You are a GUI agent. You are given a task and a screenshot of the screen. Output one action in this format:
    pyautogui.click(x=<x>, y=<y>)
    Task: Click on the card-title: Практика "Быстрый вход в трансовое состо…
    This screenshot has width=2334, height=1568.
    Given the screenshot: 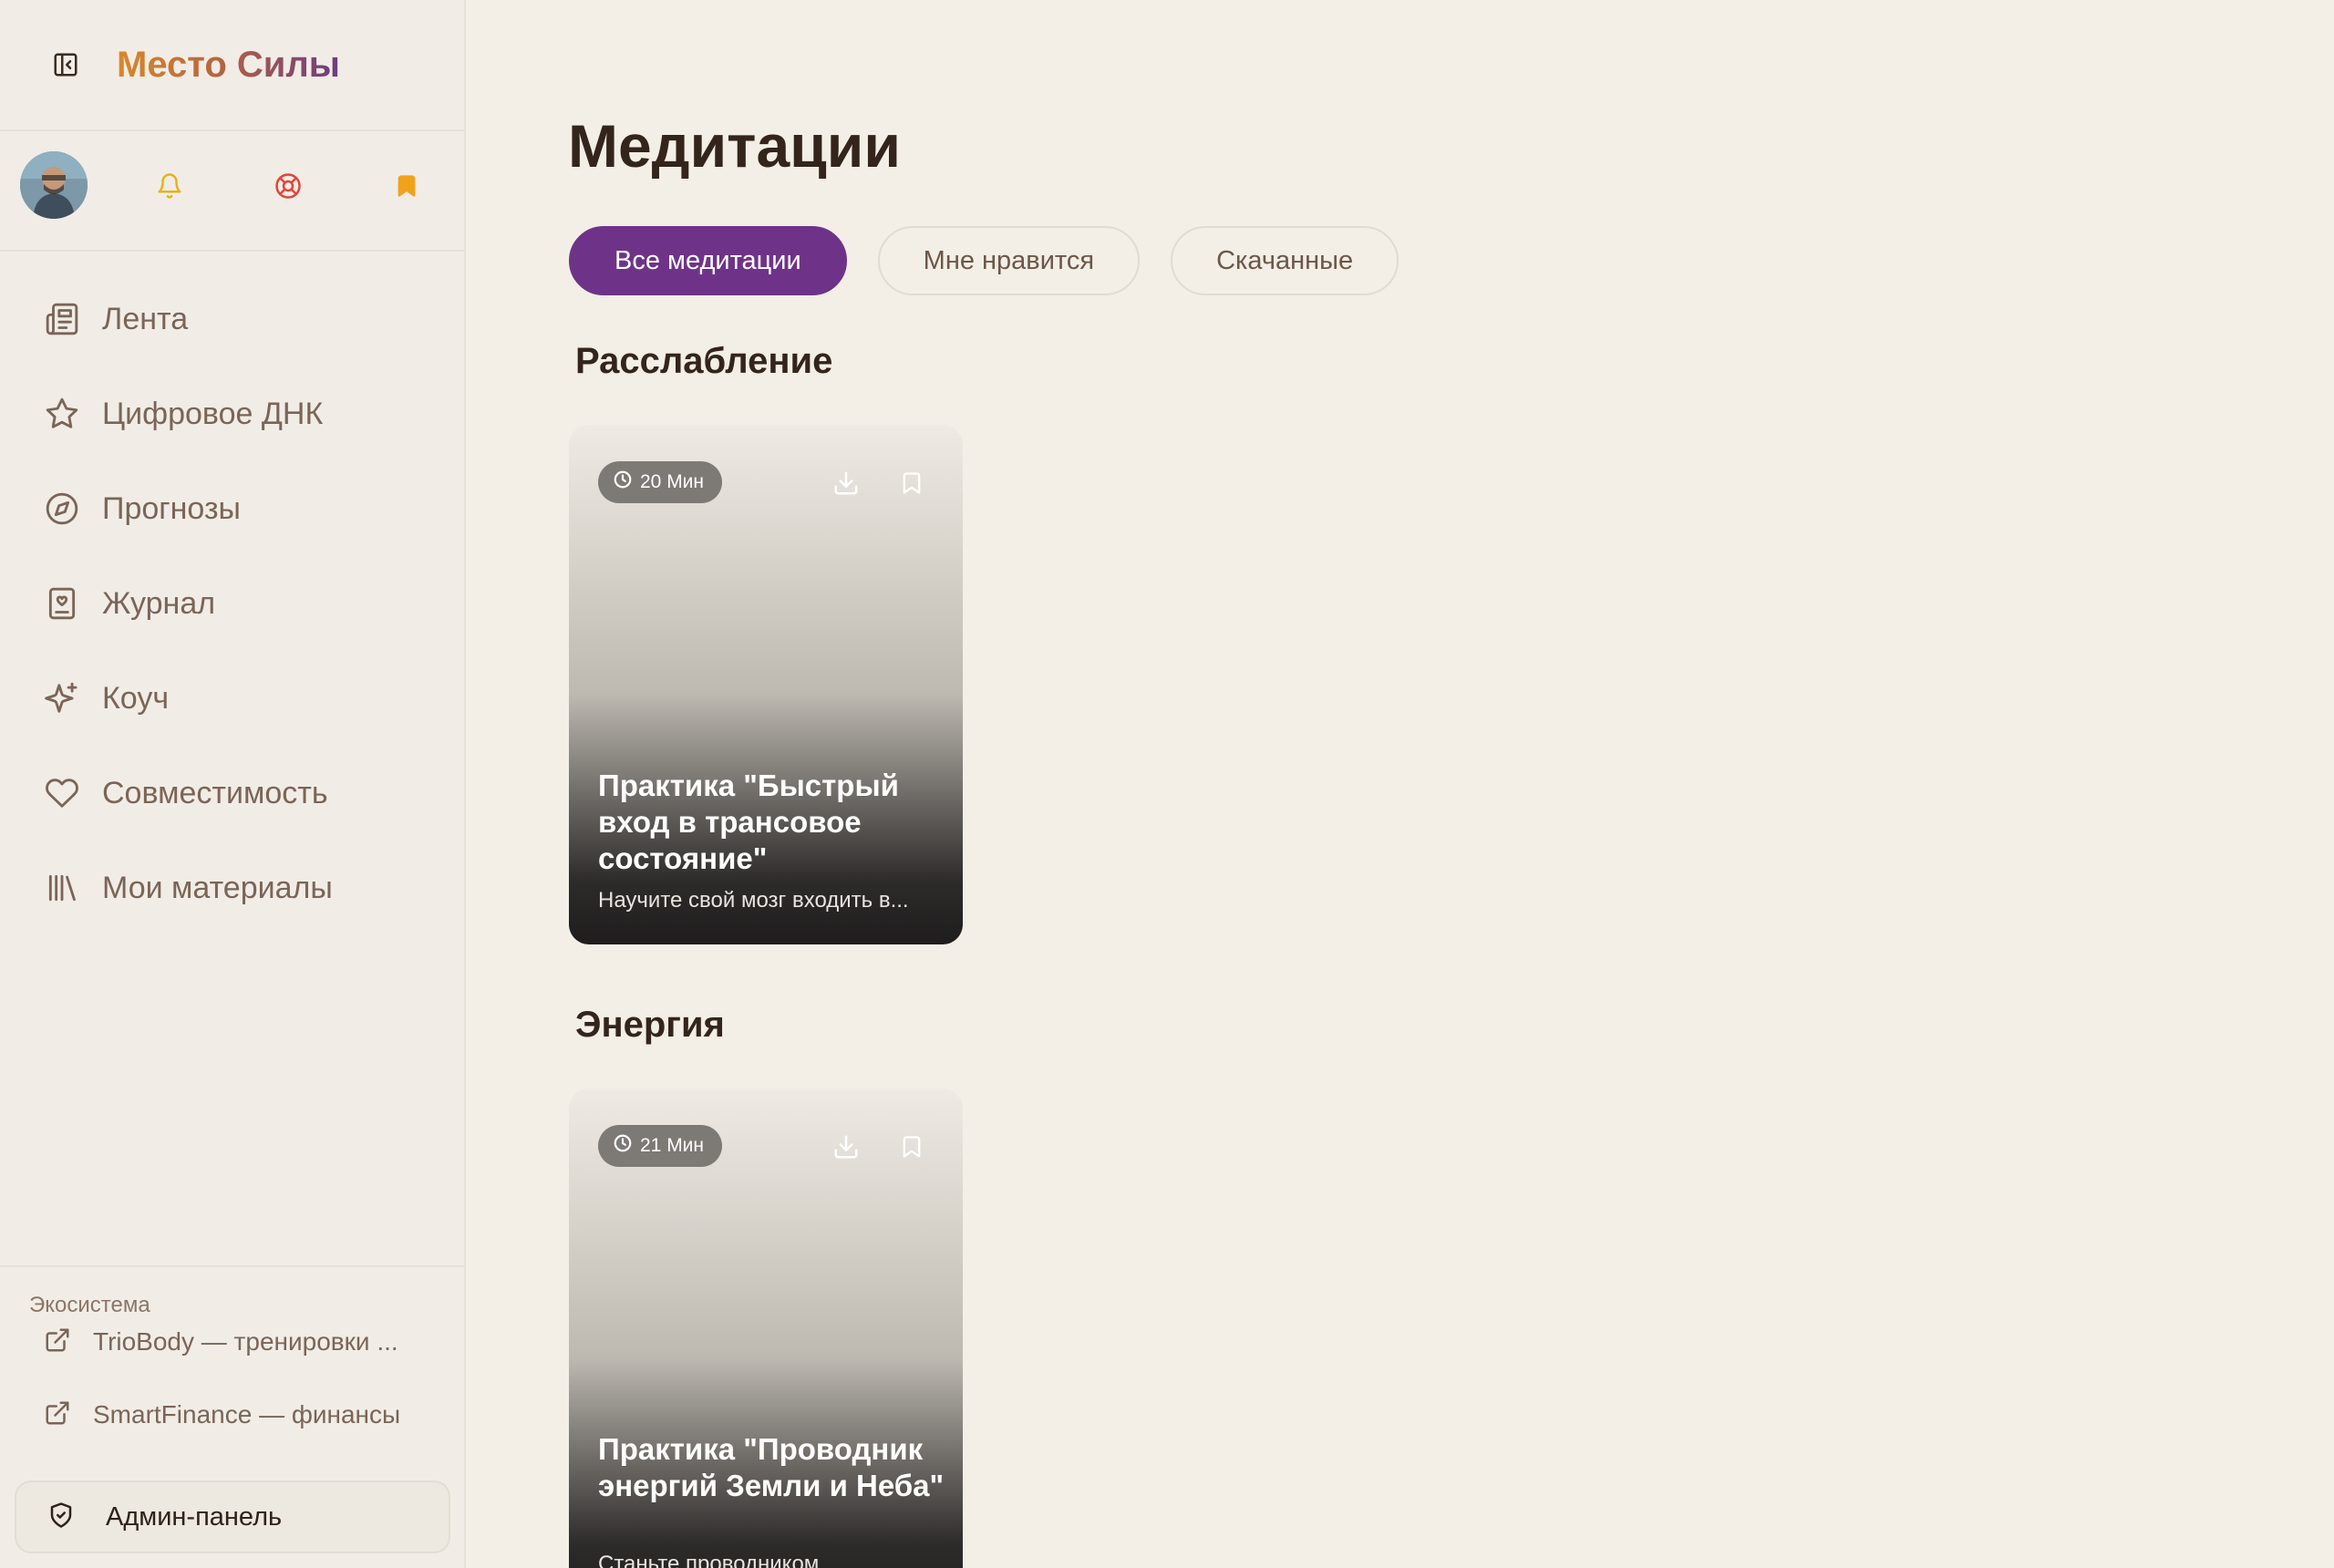 What is the action you would take?
    pyautogui.click(x=748, y=822)
    